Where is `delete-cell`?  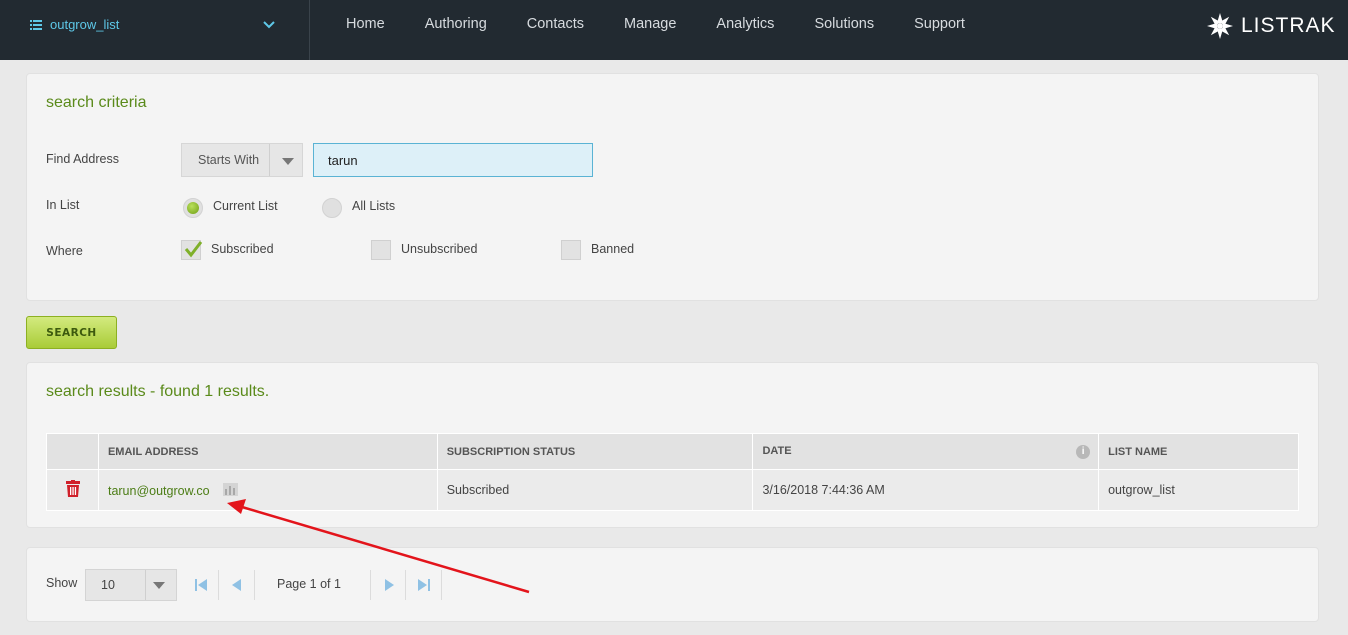 delete-cell is located at coordinates (72, 490).